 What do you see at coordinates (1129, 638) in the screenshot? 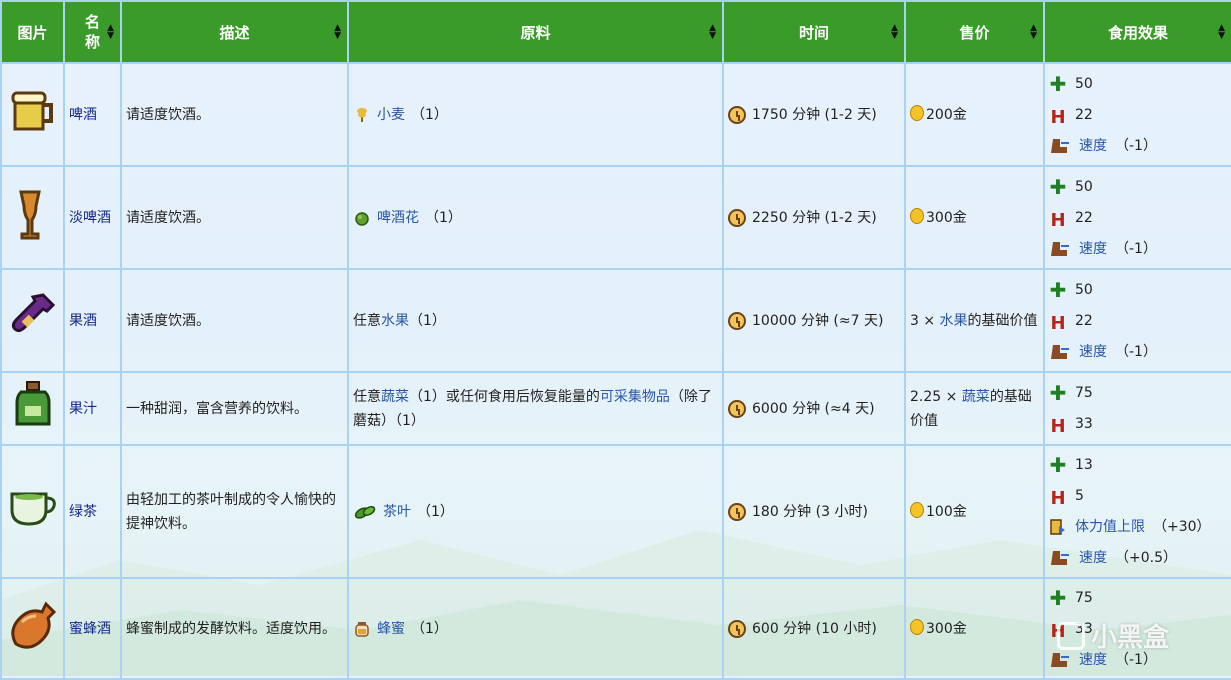
I see `watermark-text: 小黑盒` at bounding box center [1129, 638].